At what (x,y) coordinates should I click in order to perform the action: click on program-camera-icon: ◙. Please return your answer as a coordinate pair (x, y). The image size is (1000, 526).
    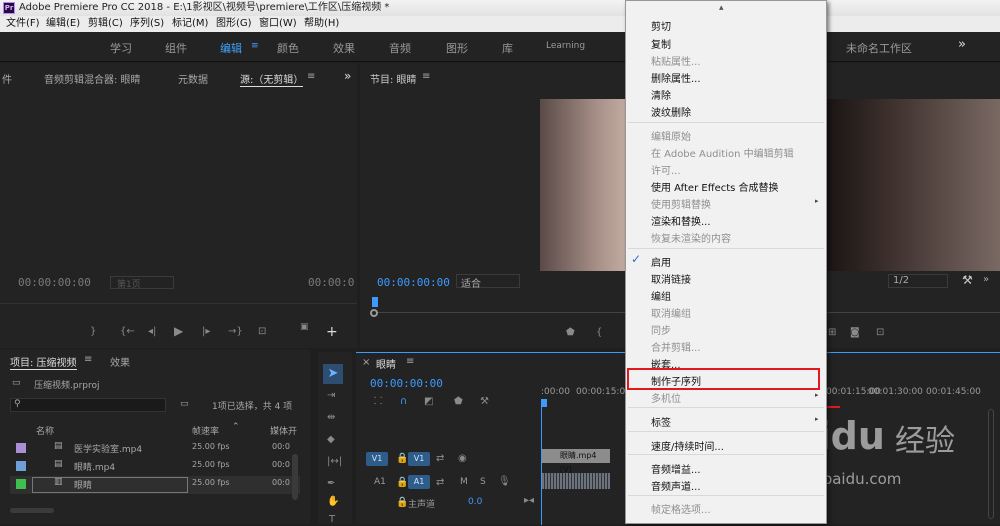
    Looking at the image, I should click on (855, 333).